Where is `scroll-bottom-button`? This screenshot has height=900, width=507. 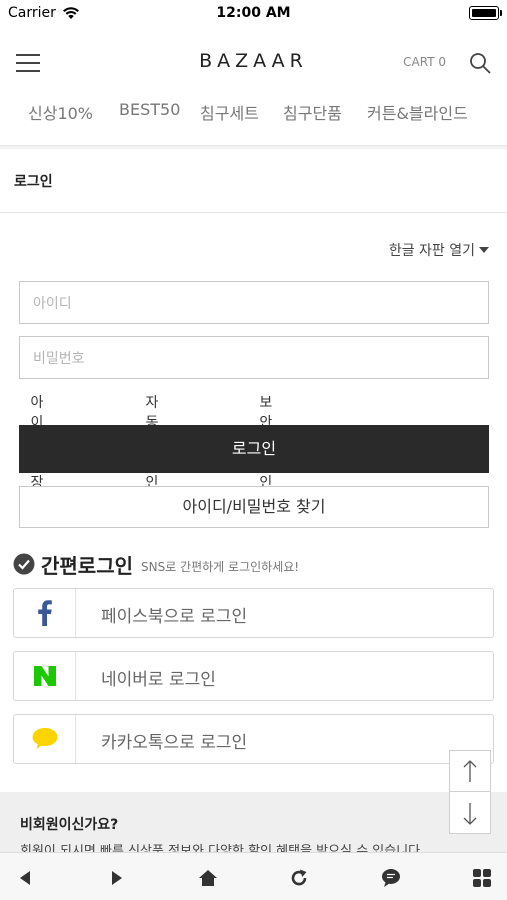 scroll-bottom-button is located at coordinates (470, 813).